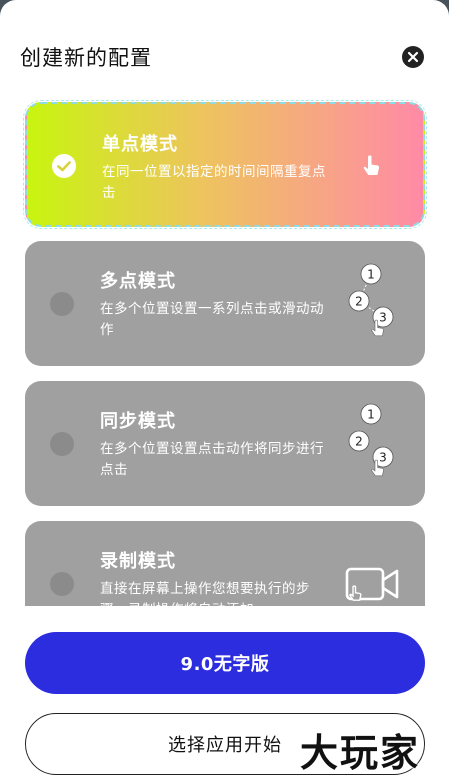  I want to click on mode-title: 录制模式, so click(138, 561).